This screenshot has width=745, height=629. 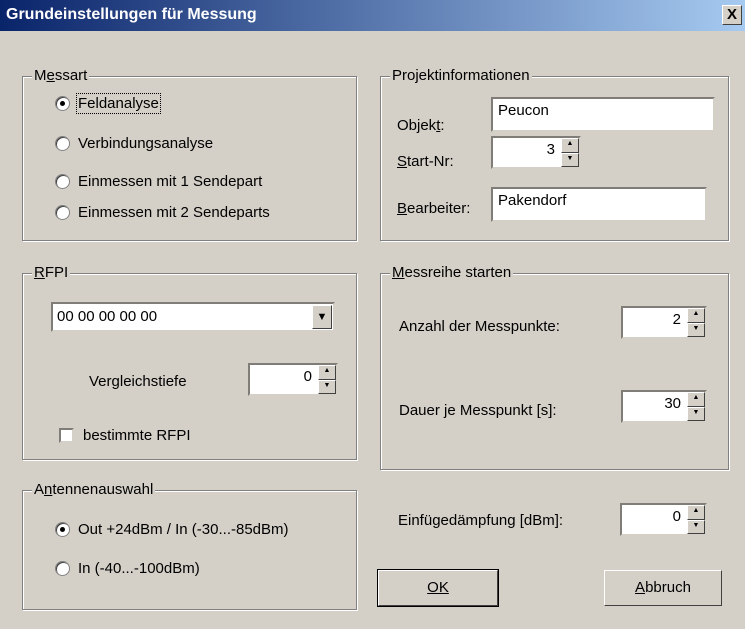 What do you see at coordinates (138, 381) in the screenshot?
I see `vergleichstiefe-label: Vergleichstiefe` at bounding box center [138, 381].